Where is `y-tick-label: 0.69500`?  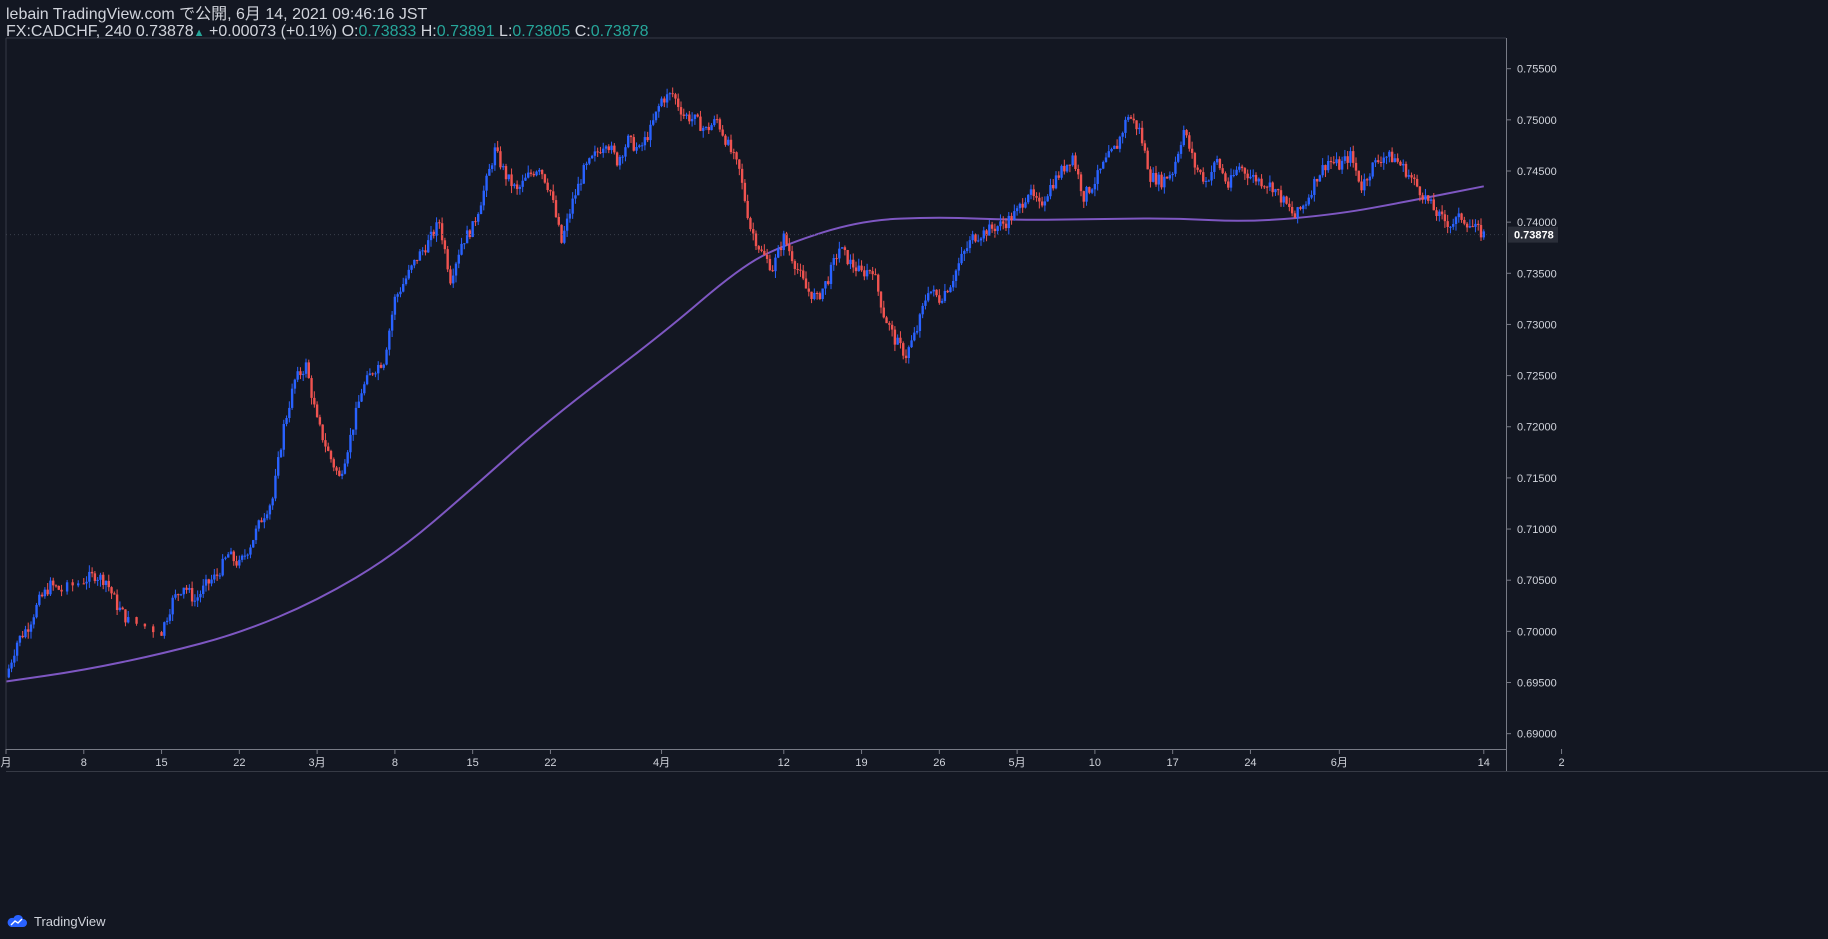 y-tick-label: 0.69500 is located at coordinates (1537, 684).